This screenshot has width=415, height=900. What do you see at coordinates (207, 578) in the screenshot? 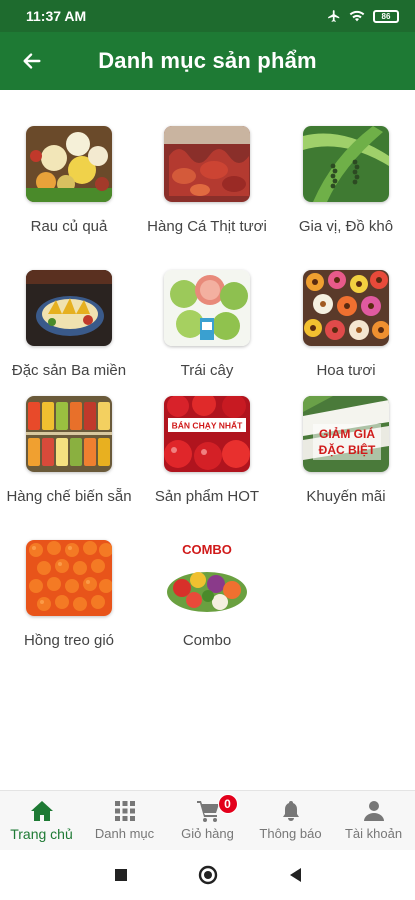
I see `category-image: COMBO` at bounding box center [207, 578].